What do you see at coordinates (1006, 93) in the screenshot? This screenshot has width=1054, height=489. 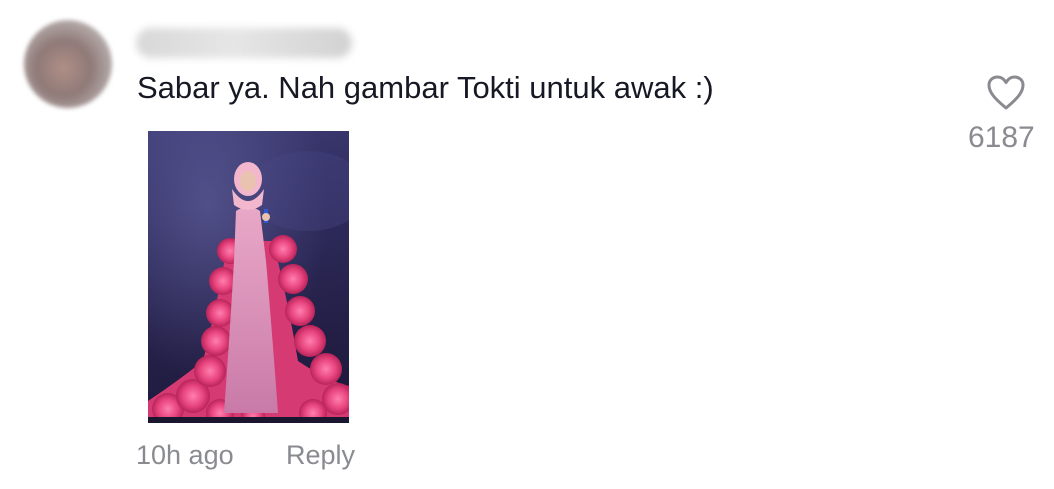 I see `like-heart-icon` at bounding box center [1006, 93].